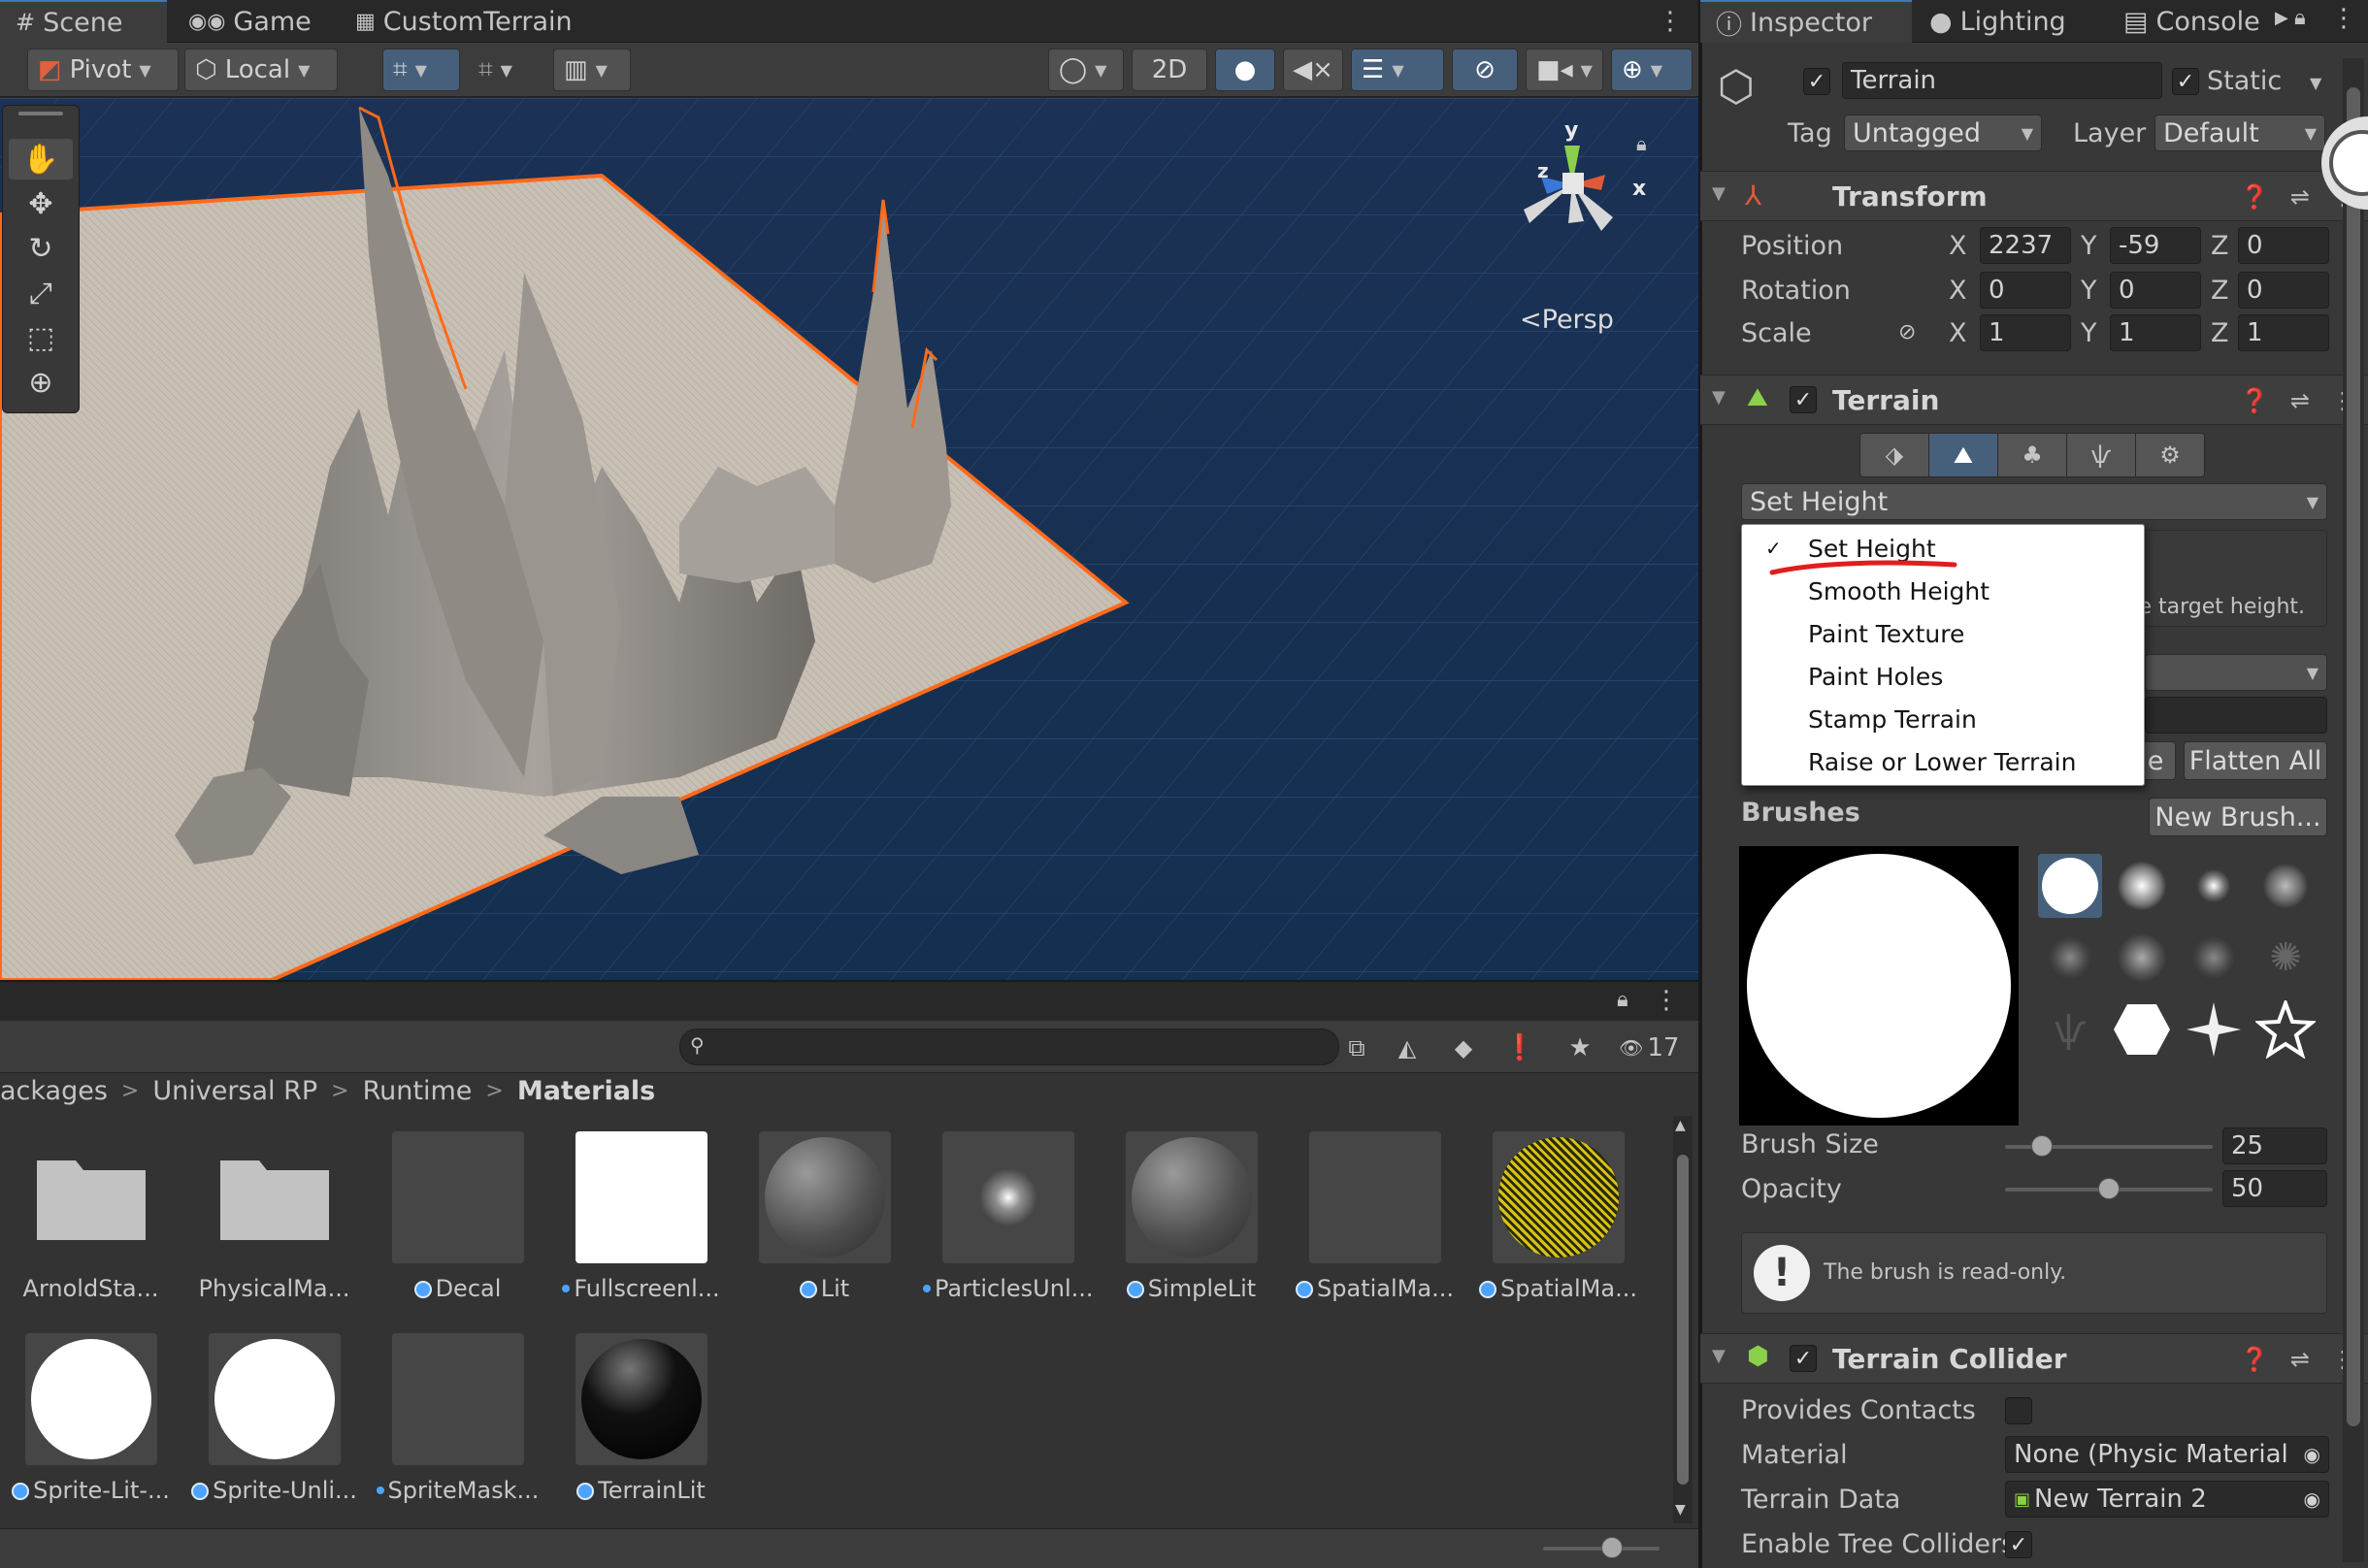 This screenshot has height=1568, width=2368. What do you see at coordinates (2026, 245) in the screenshot?
I see `position-x-field: 2237` at bounding box center [2026, 245].